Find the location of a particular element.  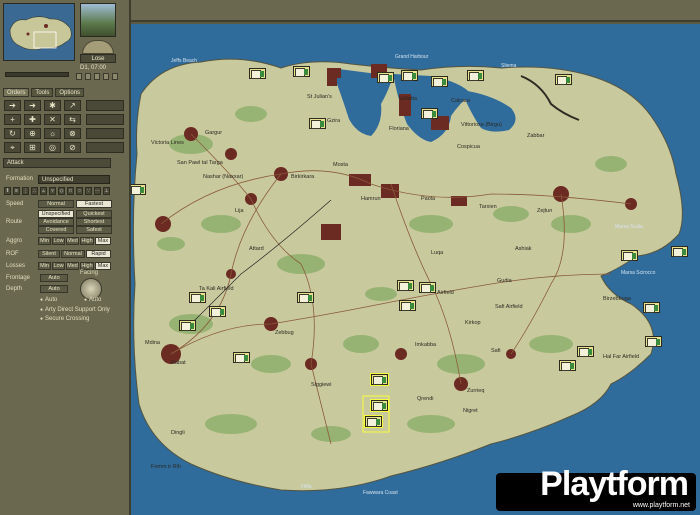

step-button is located at coordinates (106, 76).